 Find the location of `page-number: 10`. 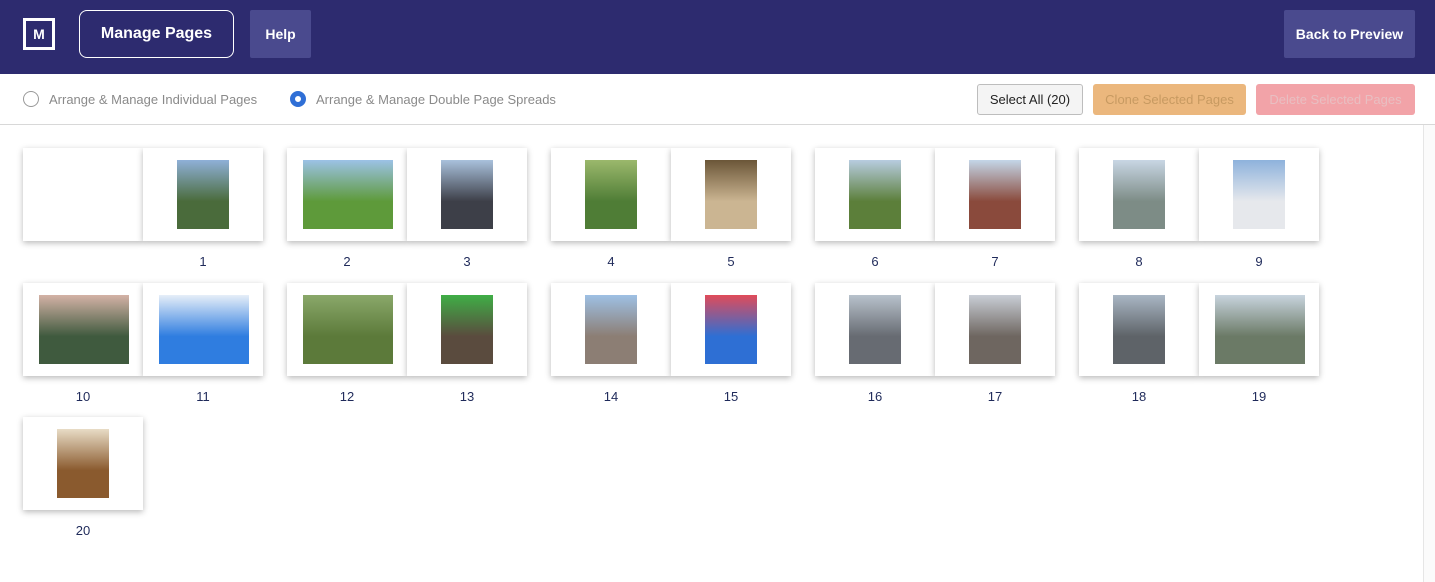

page-number: 10 is located at coordinates (83, 396).